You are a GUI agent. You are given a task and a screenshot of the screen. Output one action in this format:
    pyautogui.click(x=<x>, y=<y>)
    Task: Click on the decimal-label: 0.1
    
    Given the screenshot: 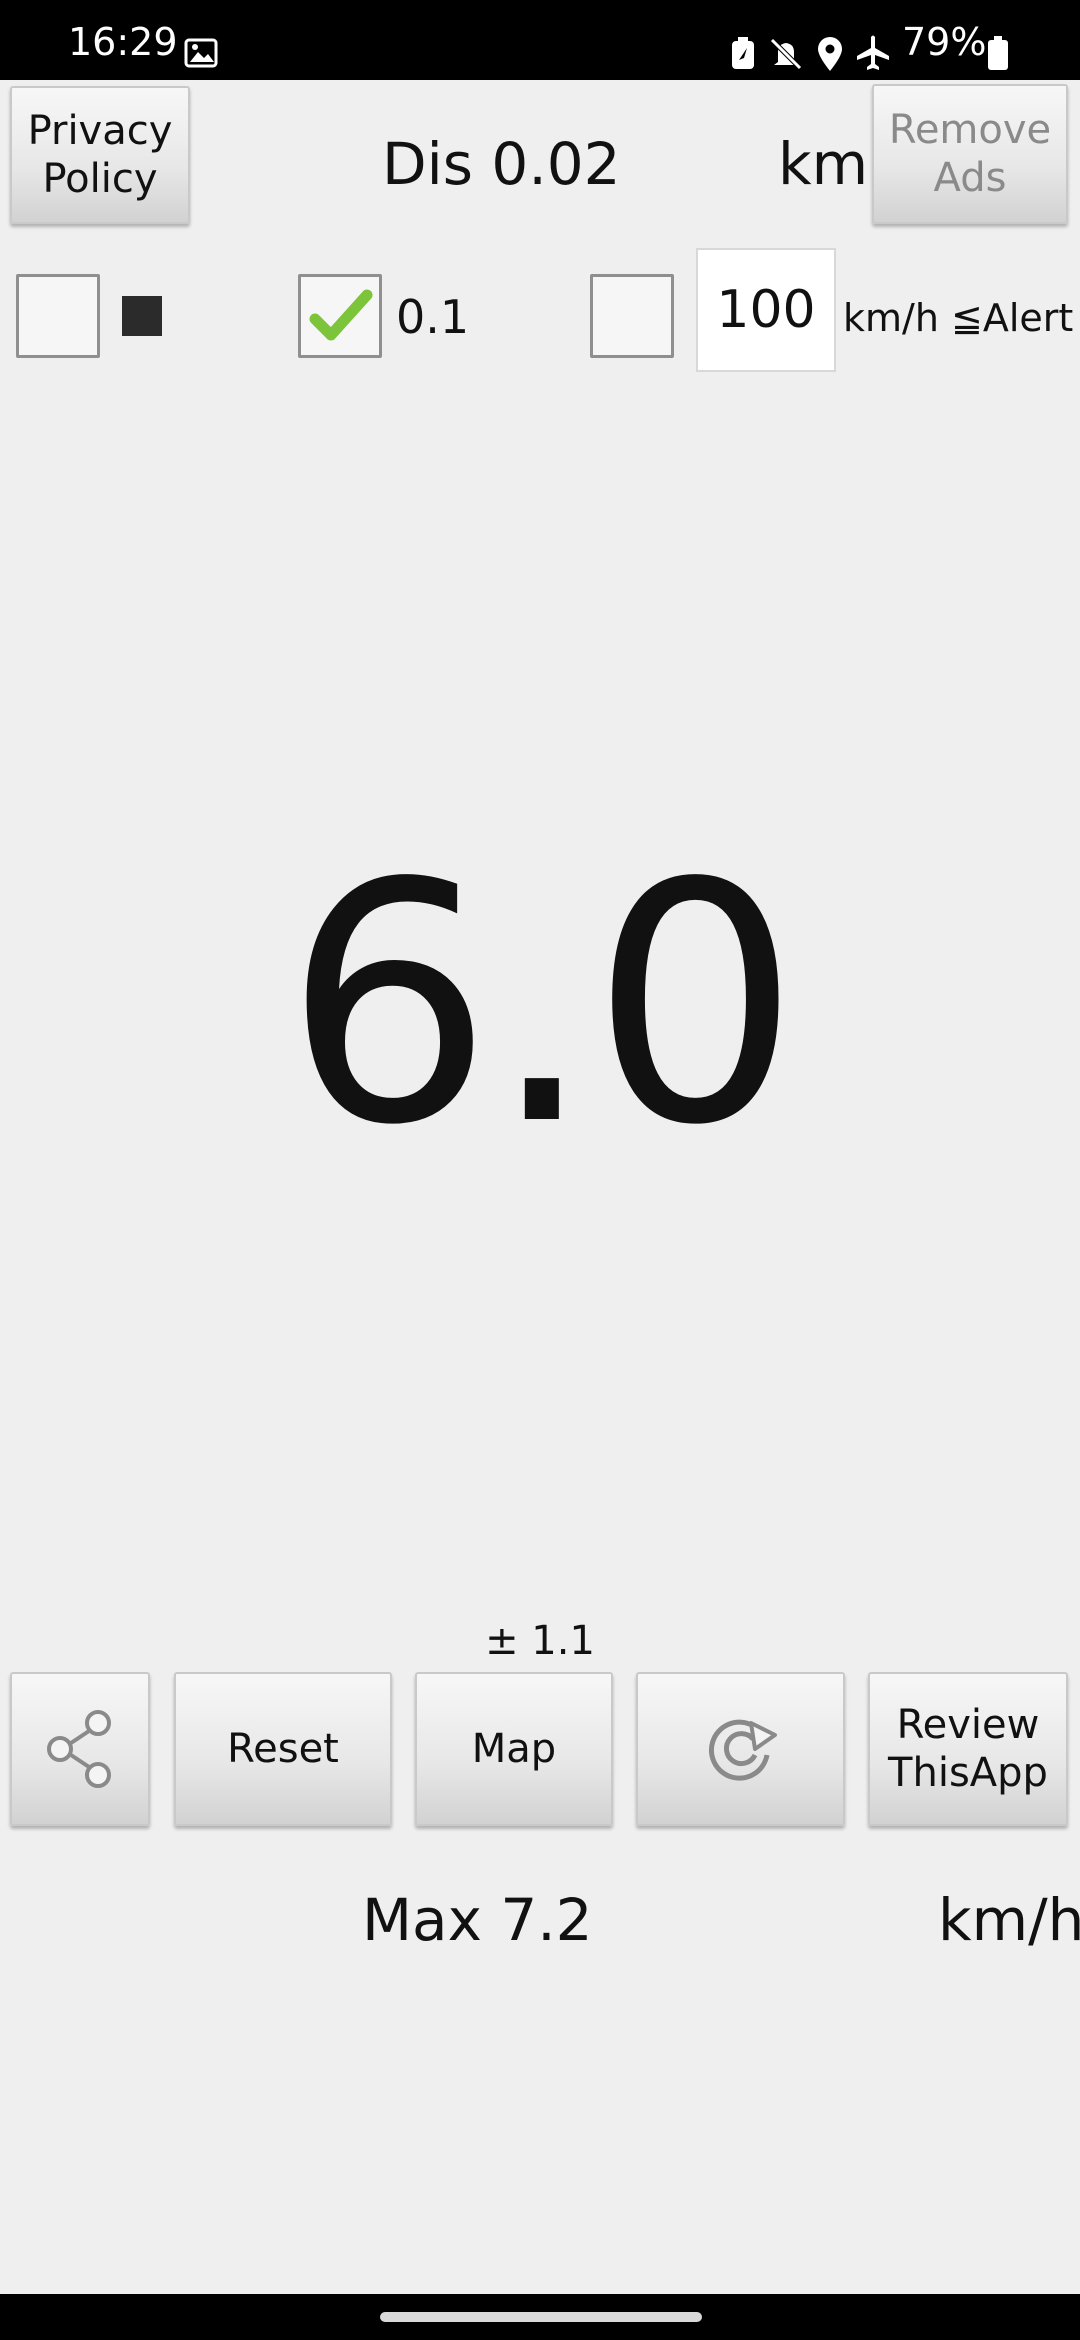 What is the action you would take?
    pyautogui.click(x=433, y=317)
    